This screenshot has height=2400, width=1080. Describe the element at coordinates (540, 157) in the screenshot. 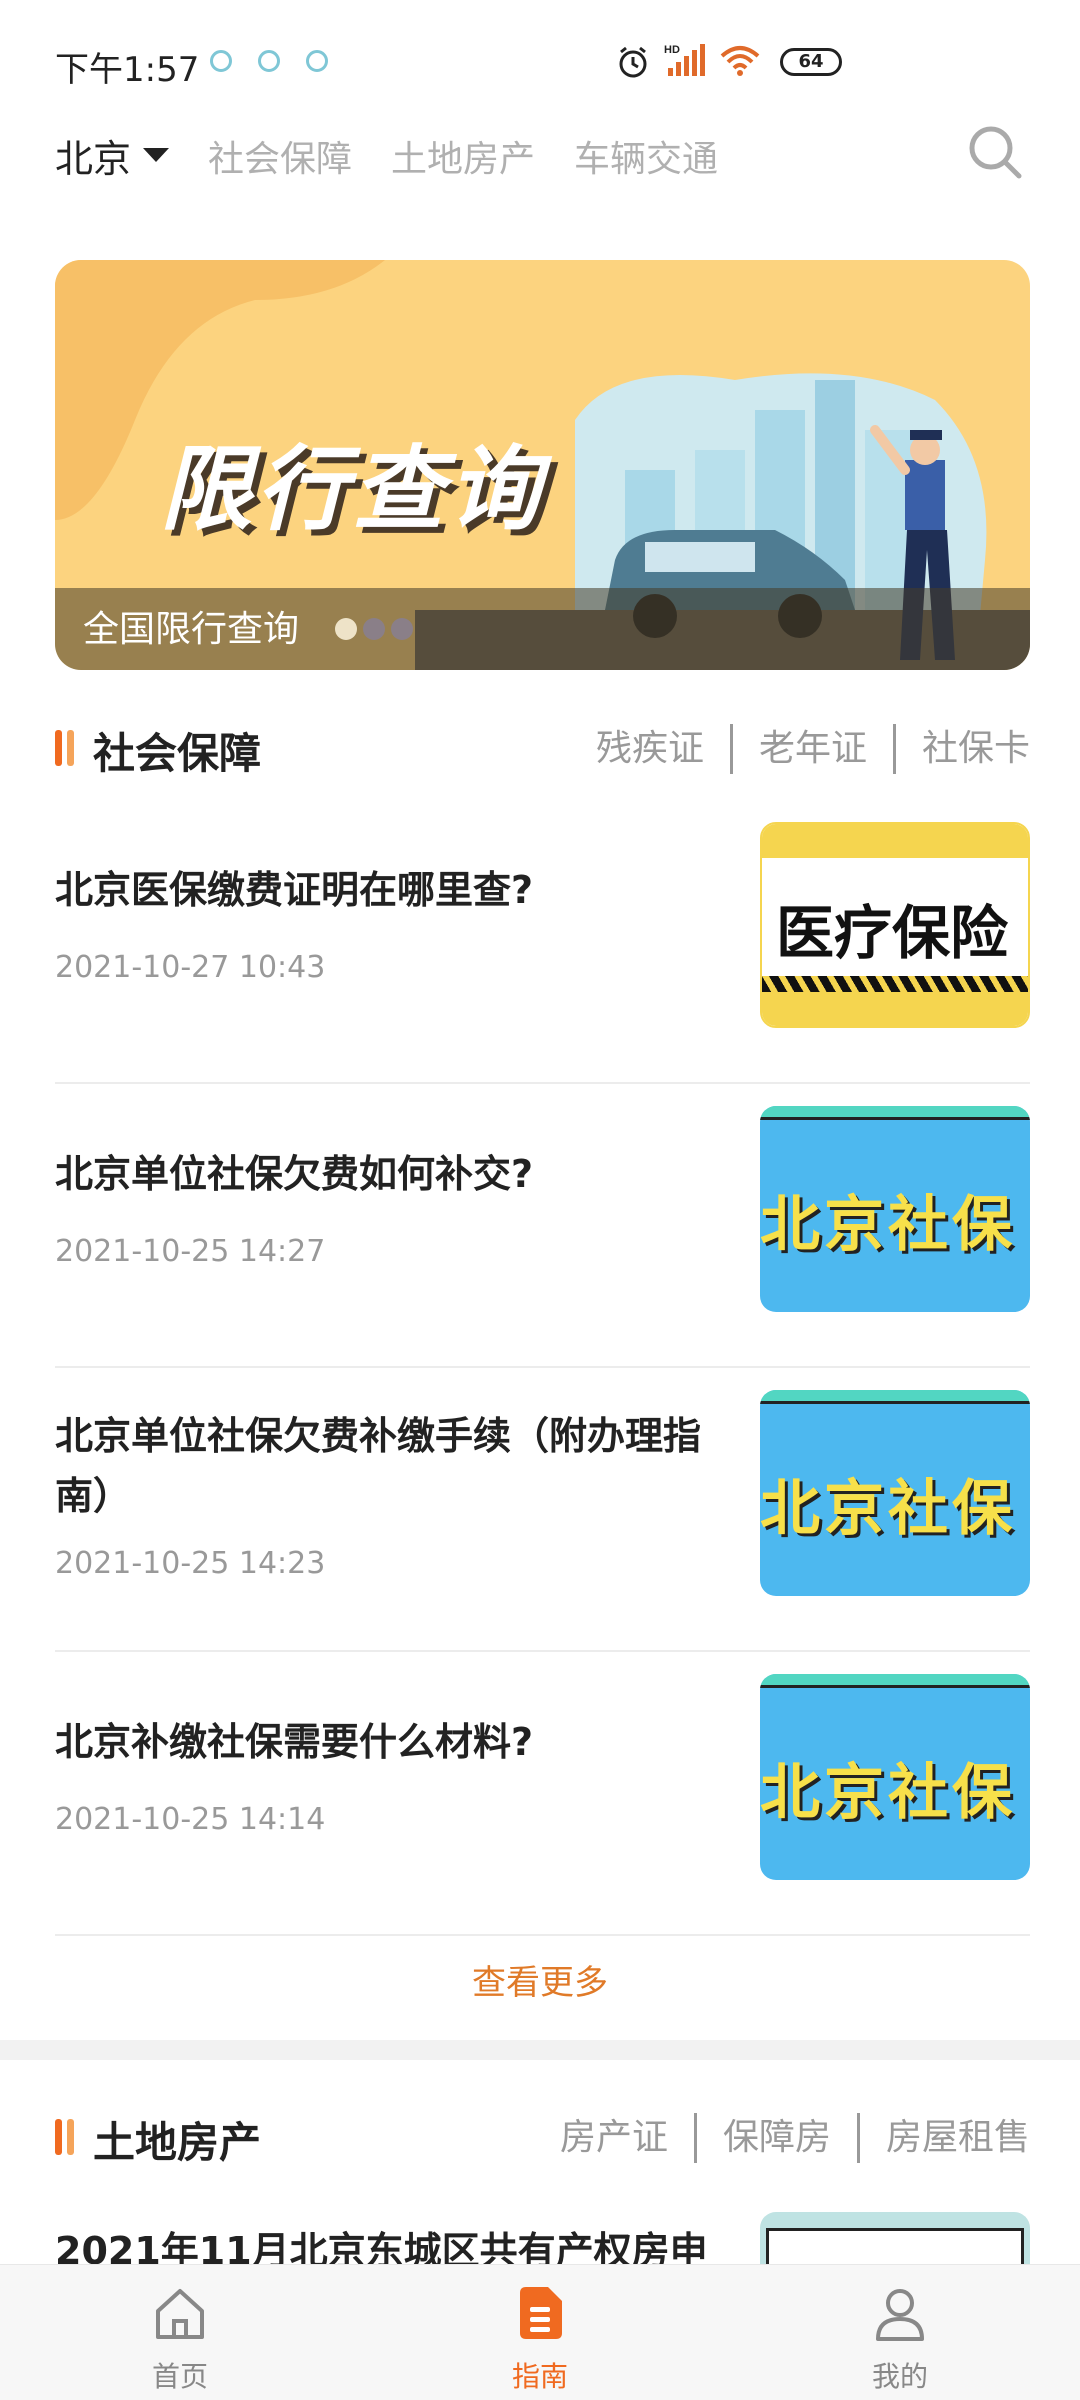

I see `top-nav: 北京 社会保障 土地房产 车辆交通` at that location.